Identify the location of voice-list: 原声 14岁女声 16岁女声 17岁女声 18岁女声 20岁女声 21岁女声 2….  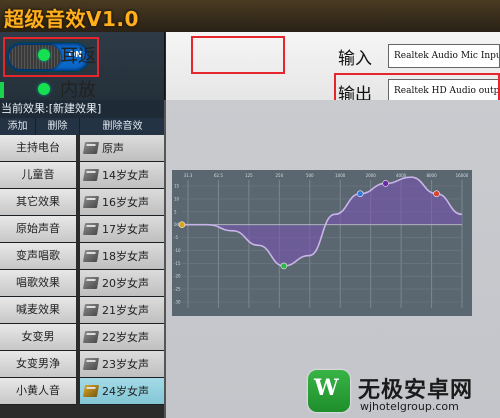
(122, 270).